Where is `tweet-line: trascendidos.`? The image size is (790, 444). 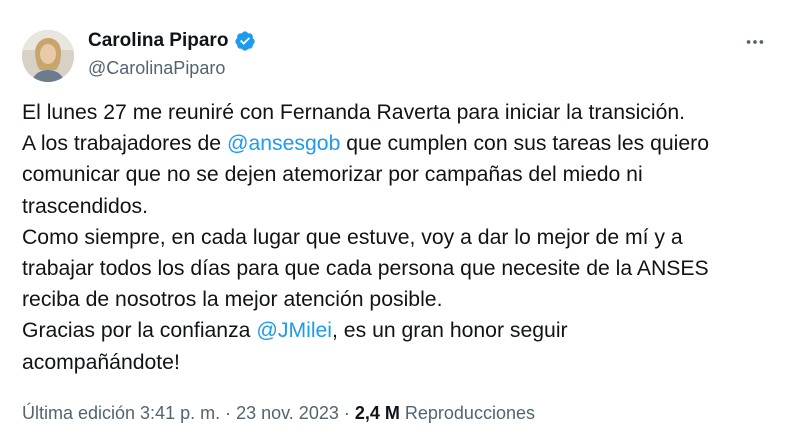
tweet-line: trascendidos. is located at coordinates (85, 206).